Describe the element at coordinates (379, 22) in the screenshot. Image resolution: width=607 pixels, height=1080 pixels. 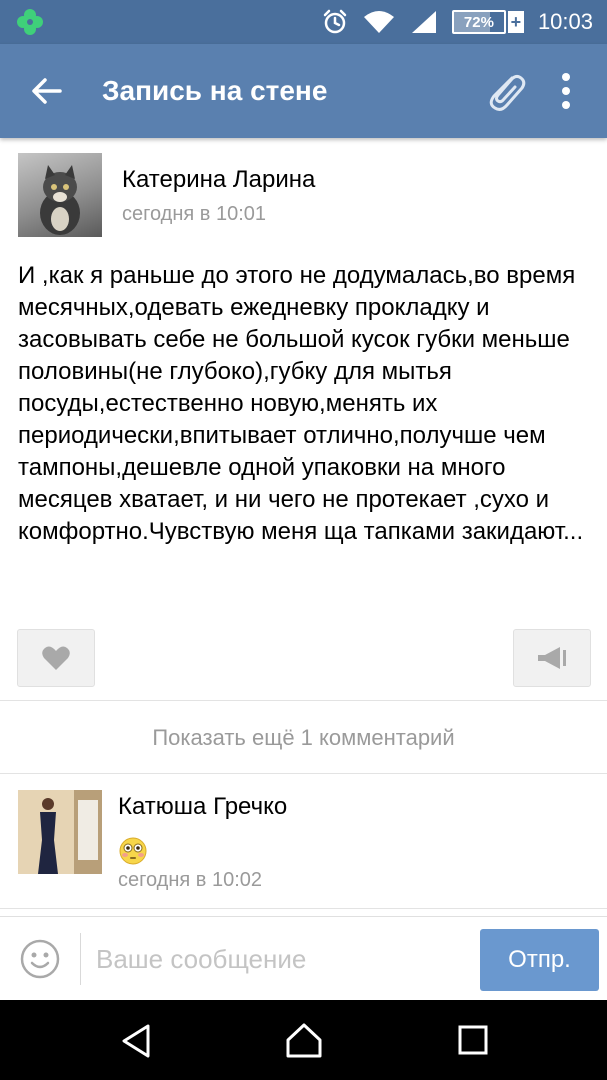
I see `wifi-icon` at that location.